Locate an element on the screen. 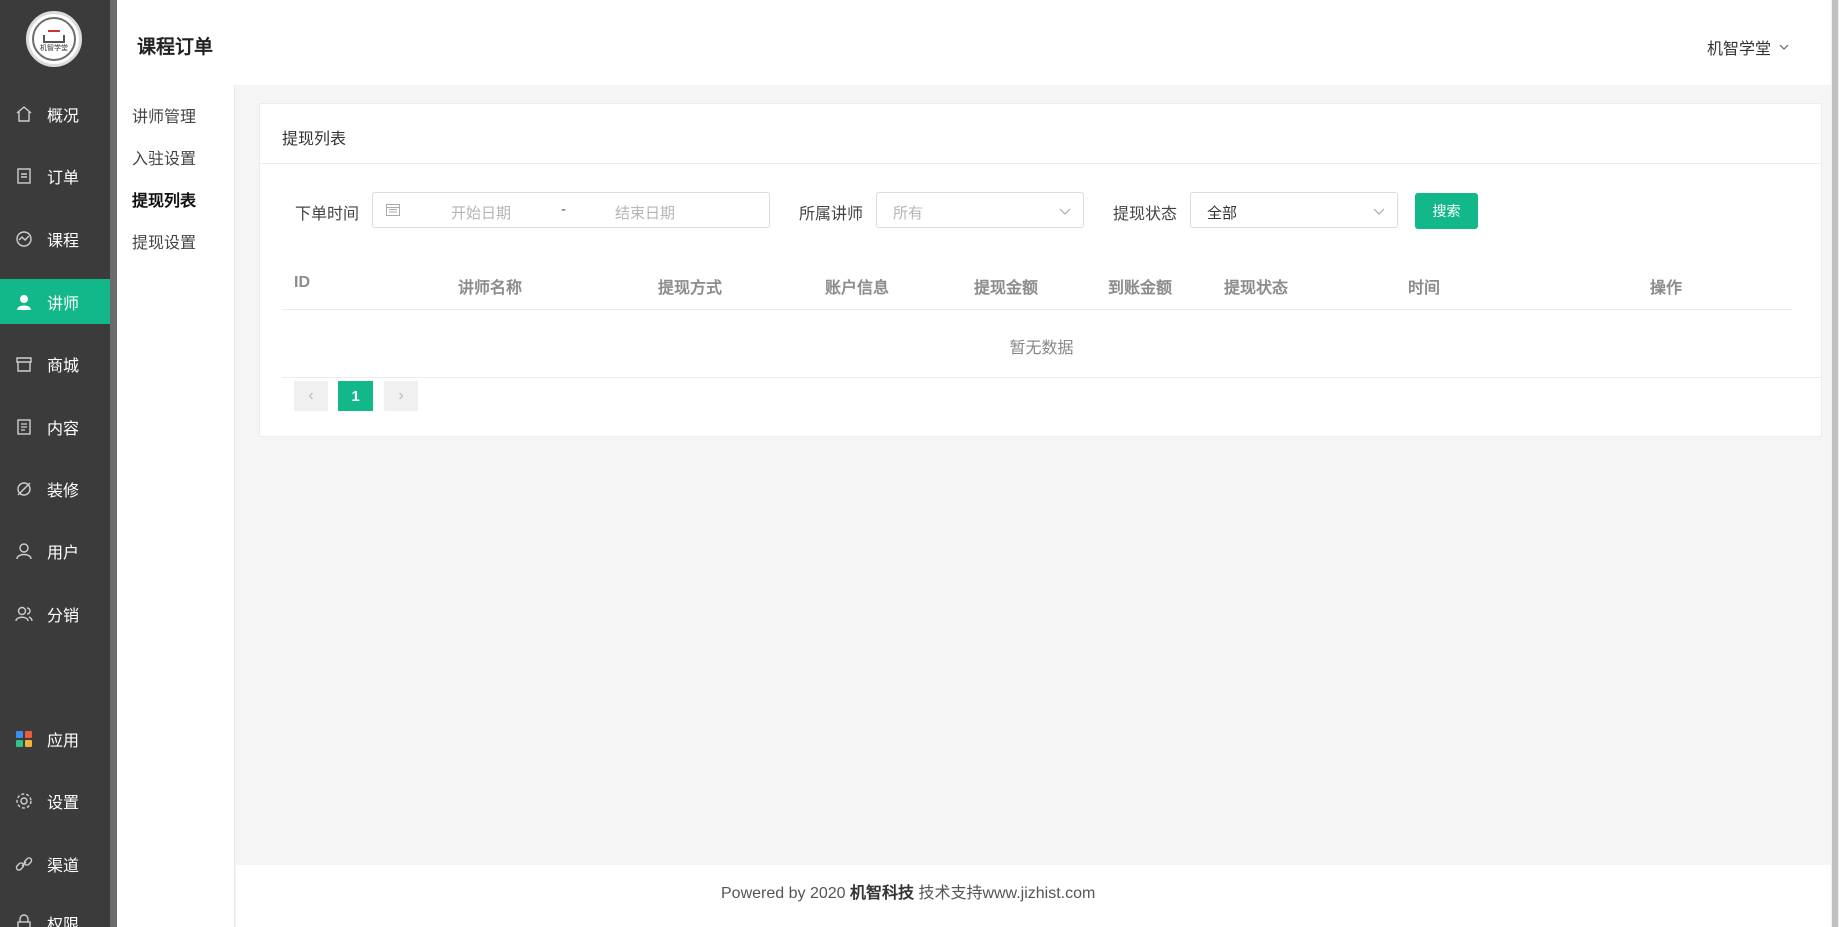  footer-prefix: Powered by 2020 is located at coordinates (785, 893).